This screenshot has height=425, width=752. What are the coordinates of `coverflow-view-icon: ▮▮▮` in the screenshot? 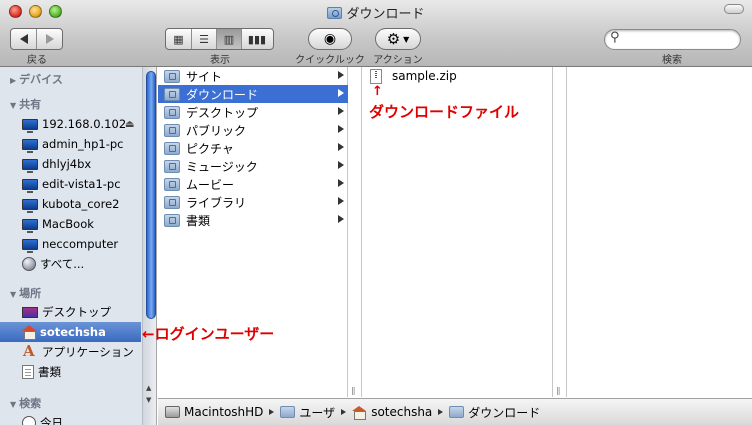 It's located at (257, 39).